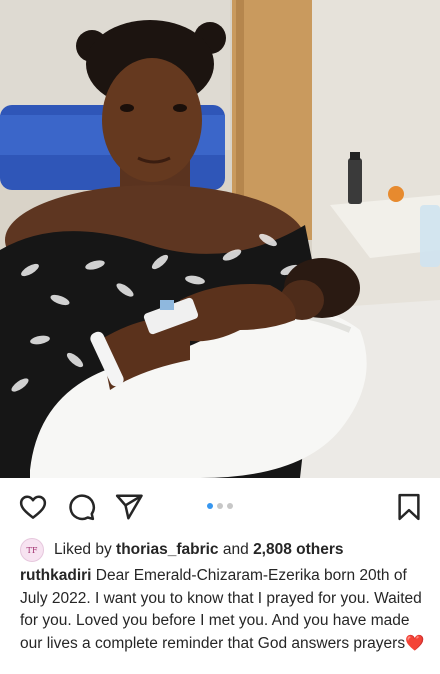  Describe the element at coordinates (32, 550) in the screenshot. I see `liker-avatar: TF` at that location.